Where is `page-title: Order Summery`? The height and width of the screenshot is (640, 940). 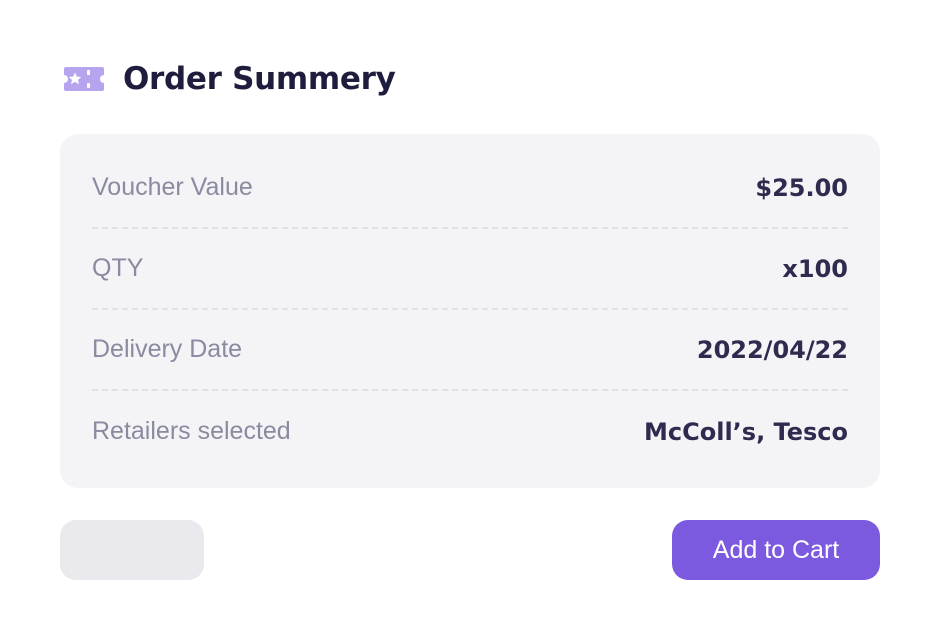 page-title: Order Summery is located at coordinates (259, 79).